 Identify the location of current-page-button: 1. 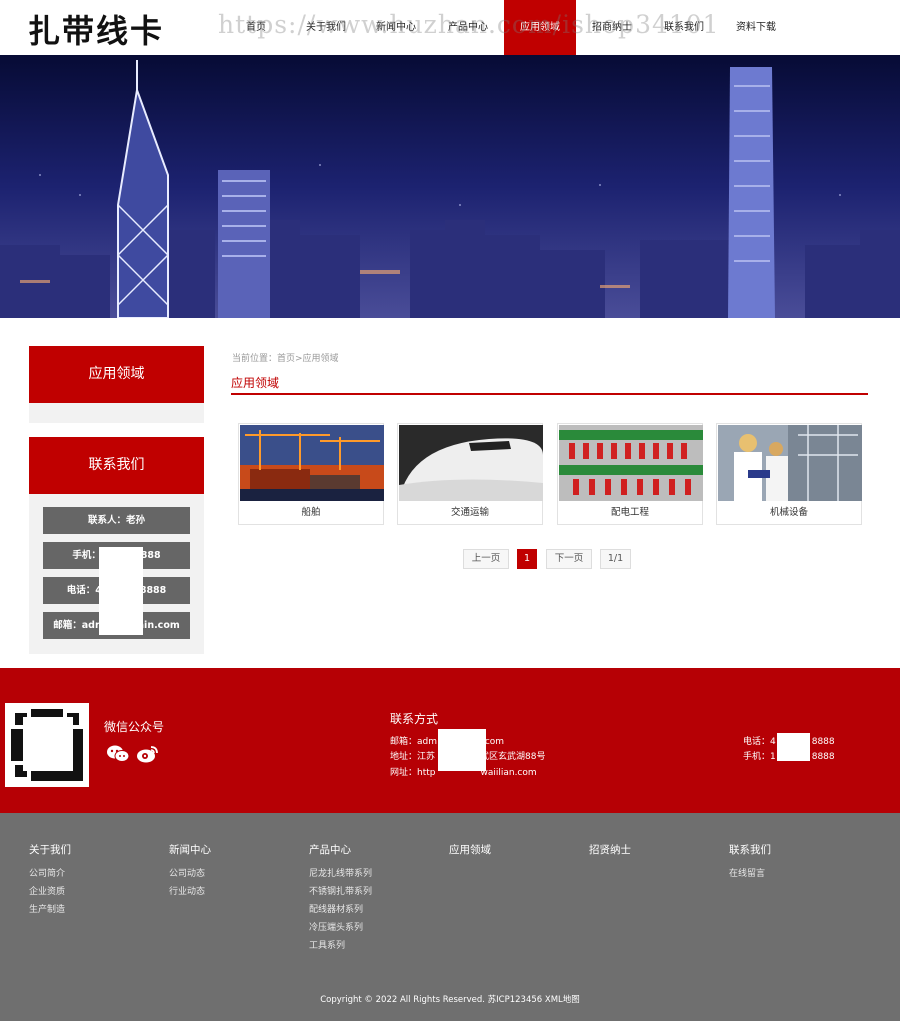
(527, 559).